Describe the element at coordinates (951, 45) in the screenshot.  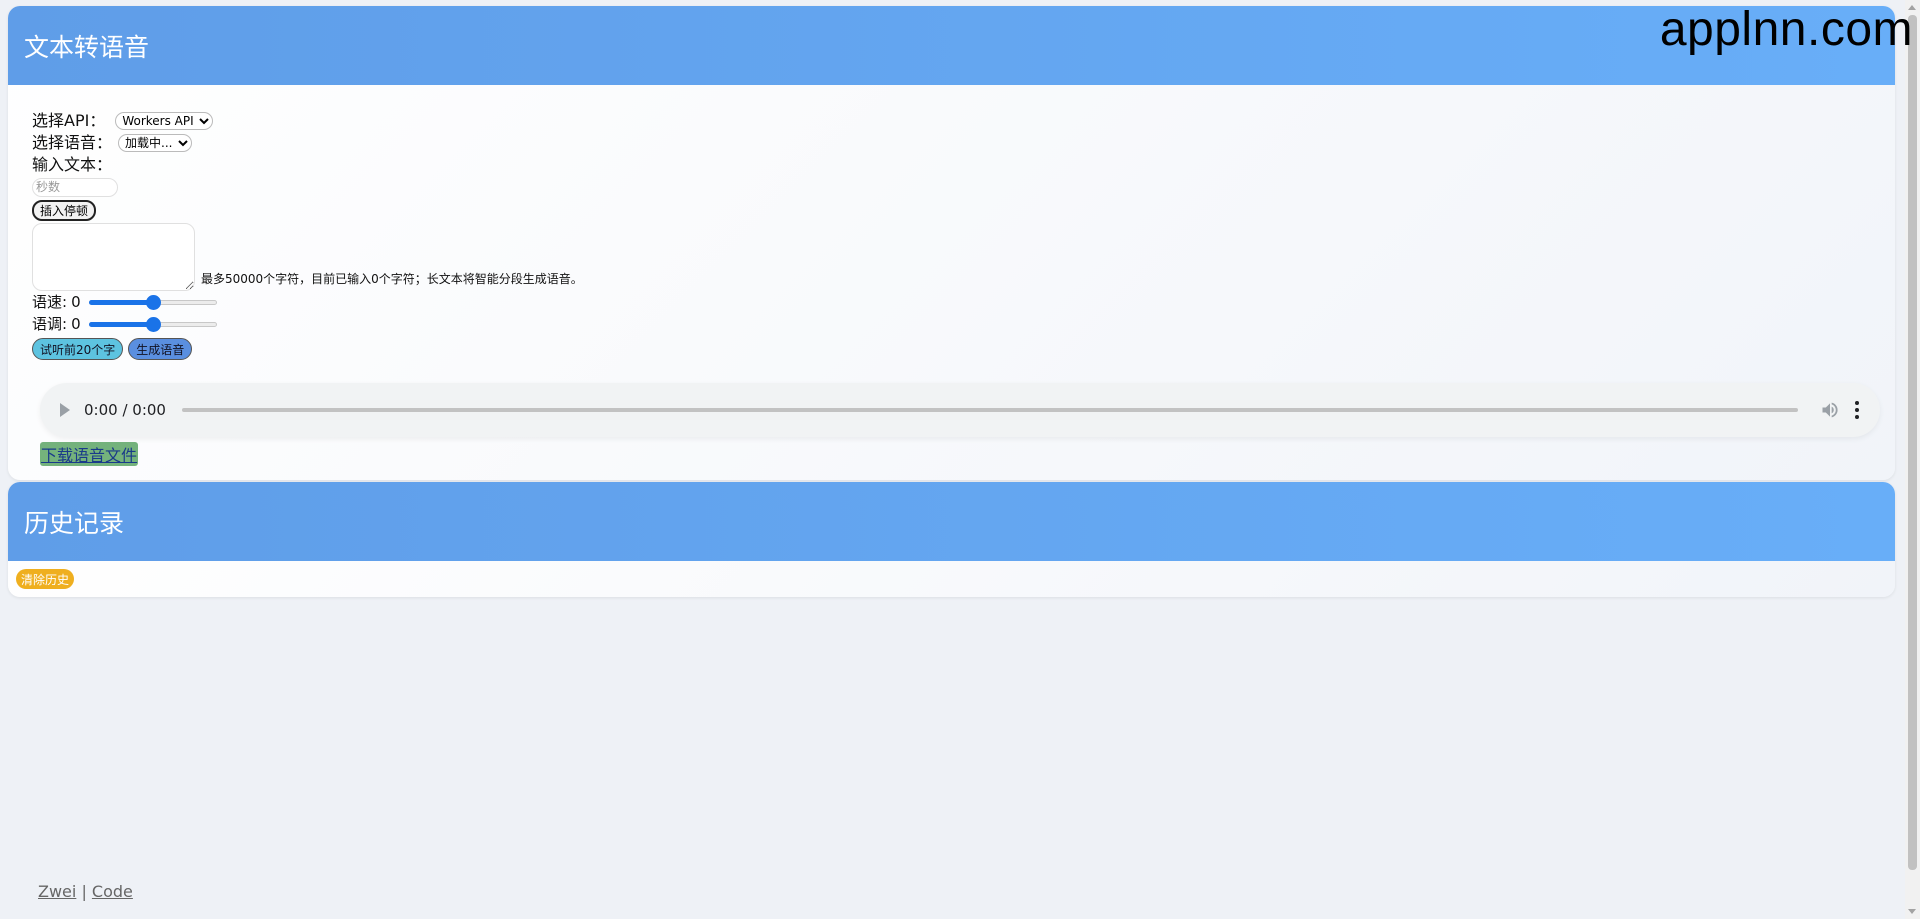
I see `tts-header: 文本转语音` at that location.